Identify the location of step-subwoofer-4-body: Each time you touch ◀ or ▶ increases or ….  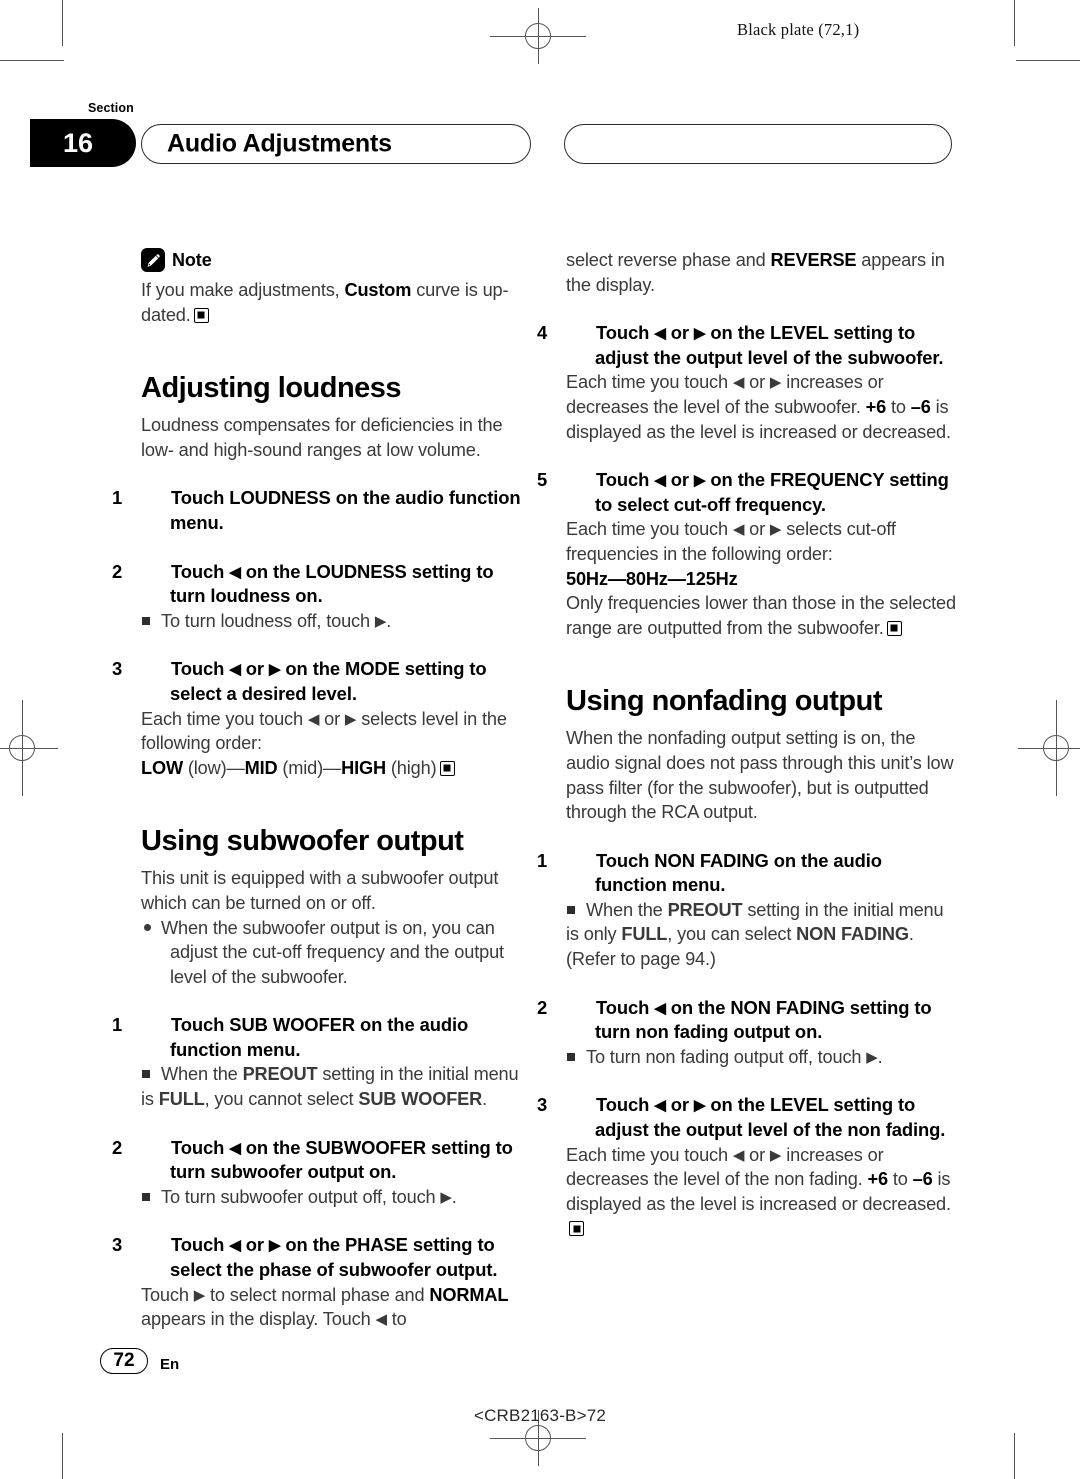
(758, 407).